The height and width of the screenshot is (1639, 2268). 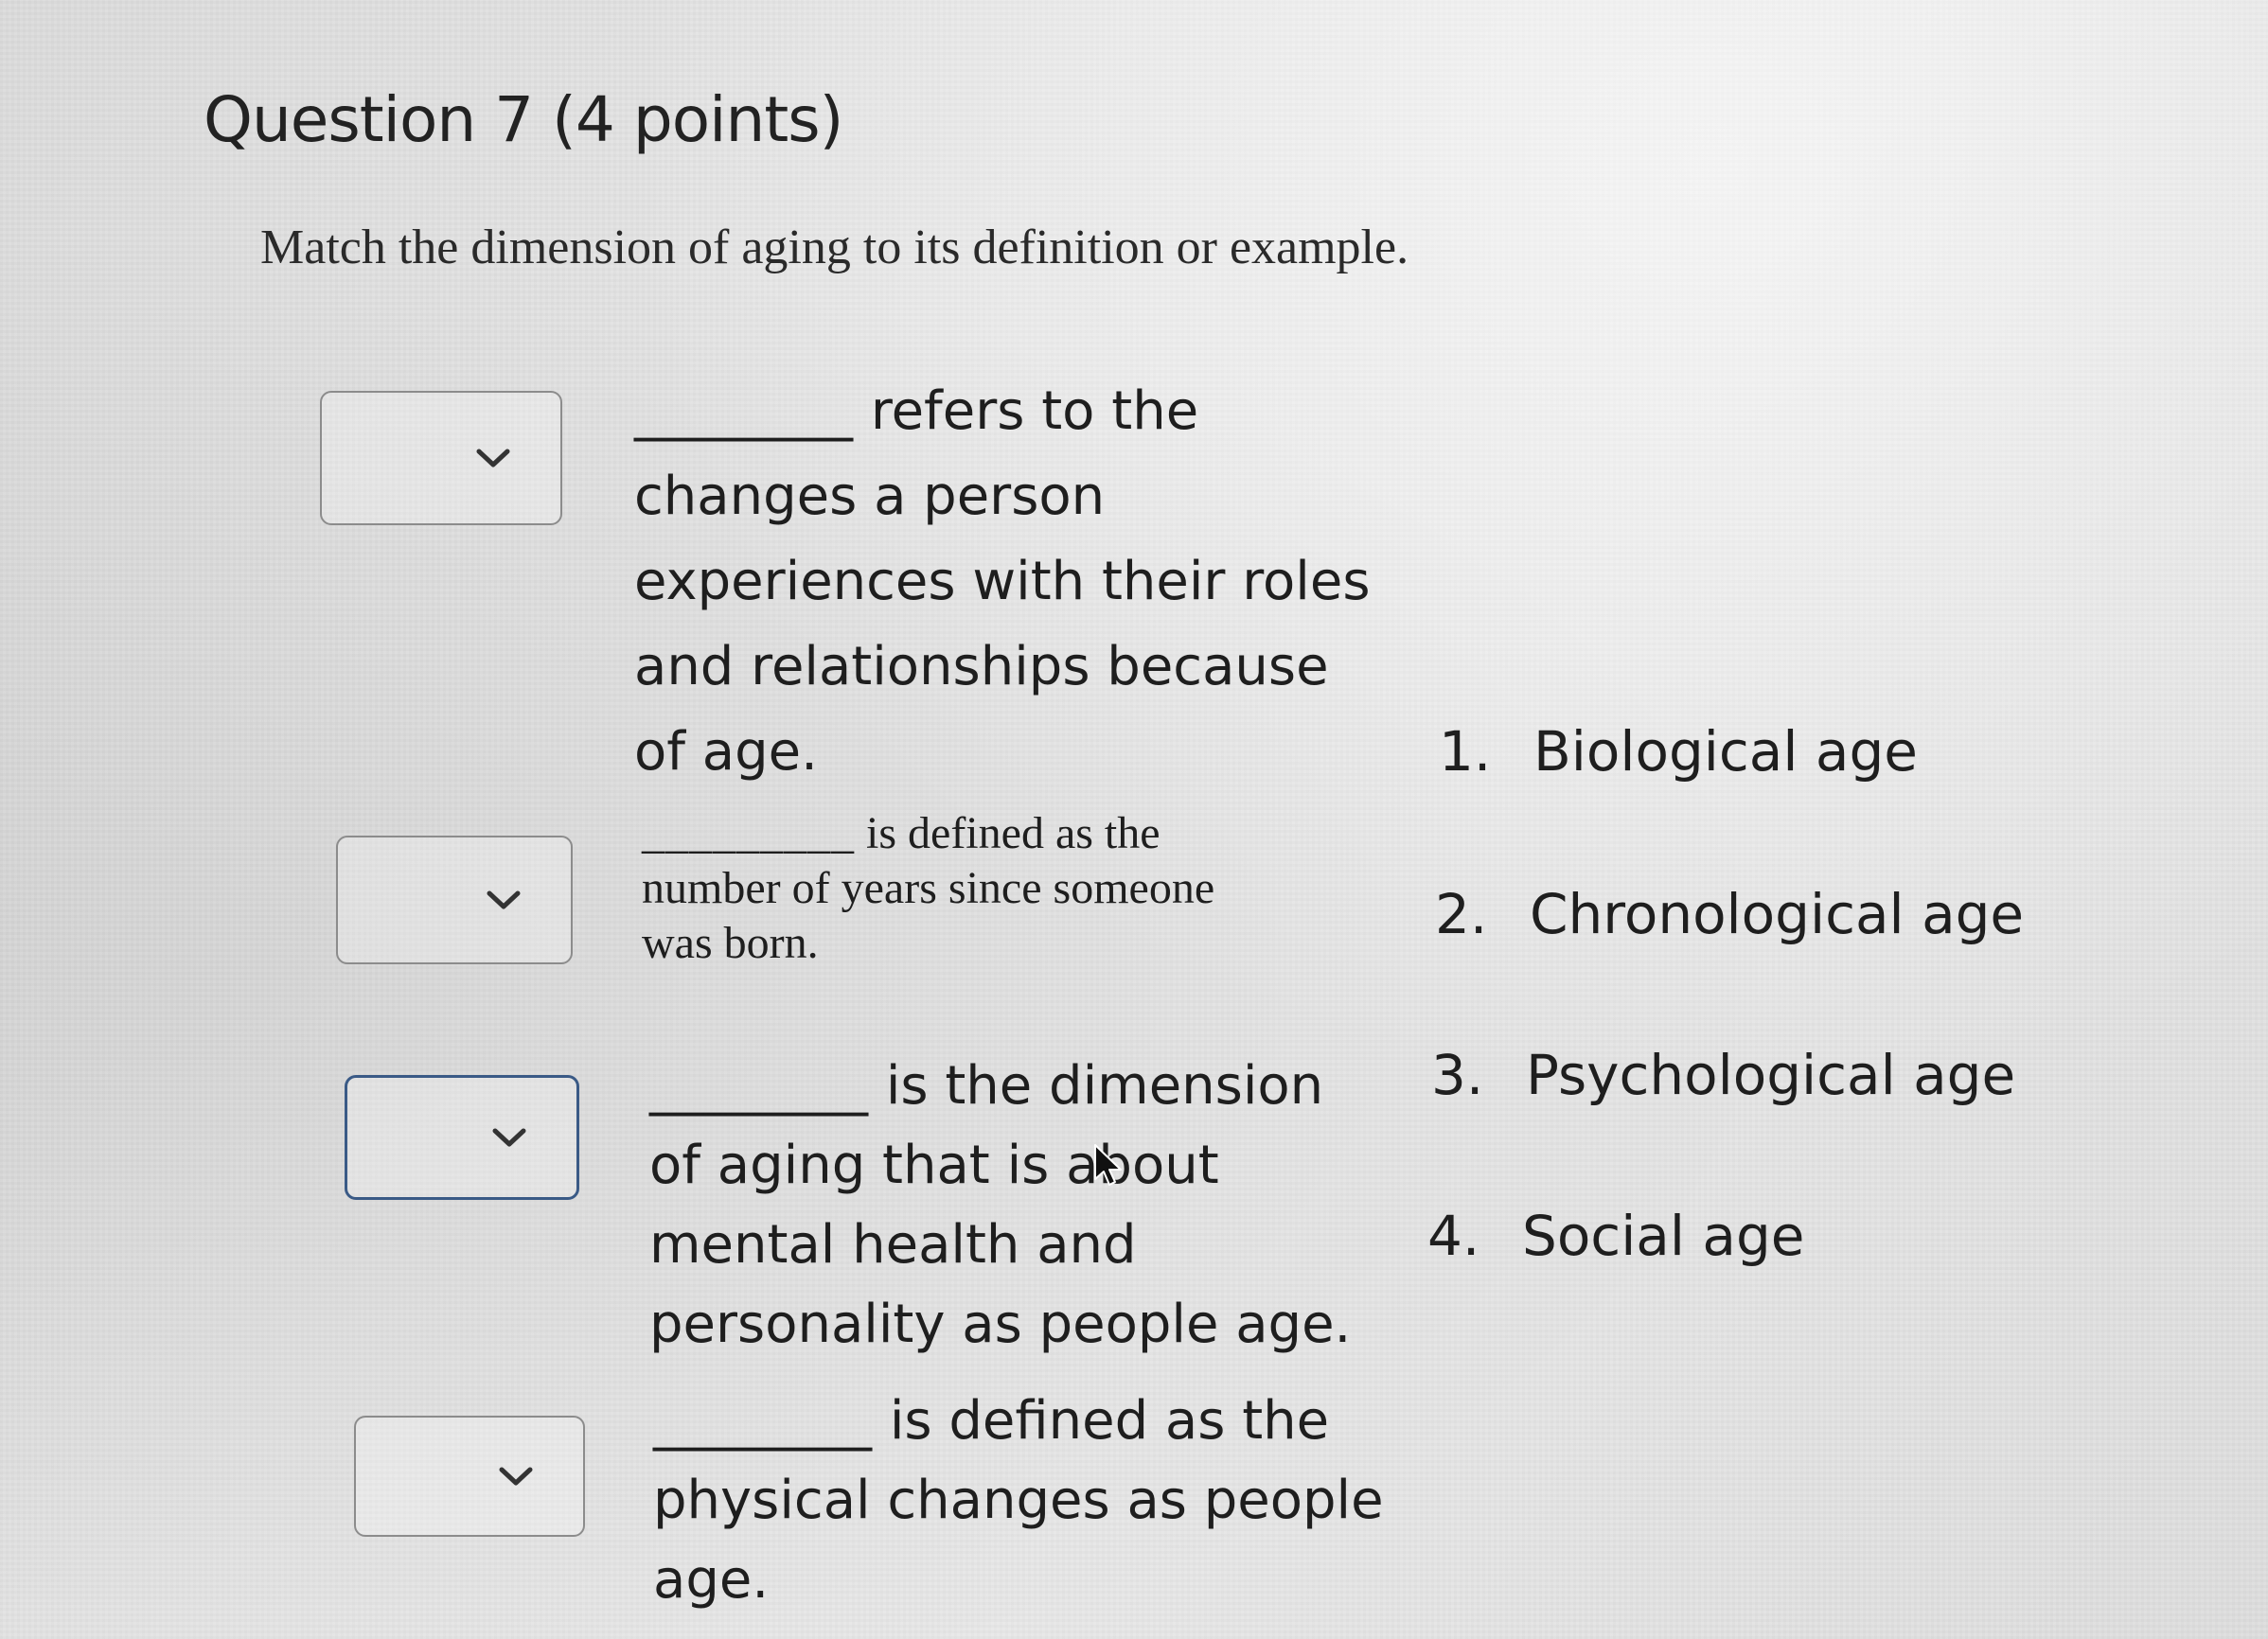 What do you see at coordinates (730, 943) in the screenshot?
I see `statement-line: was born.` at bounding box center [730, 943].